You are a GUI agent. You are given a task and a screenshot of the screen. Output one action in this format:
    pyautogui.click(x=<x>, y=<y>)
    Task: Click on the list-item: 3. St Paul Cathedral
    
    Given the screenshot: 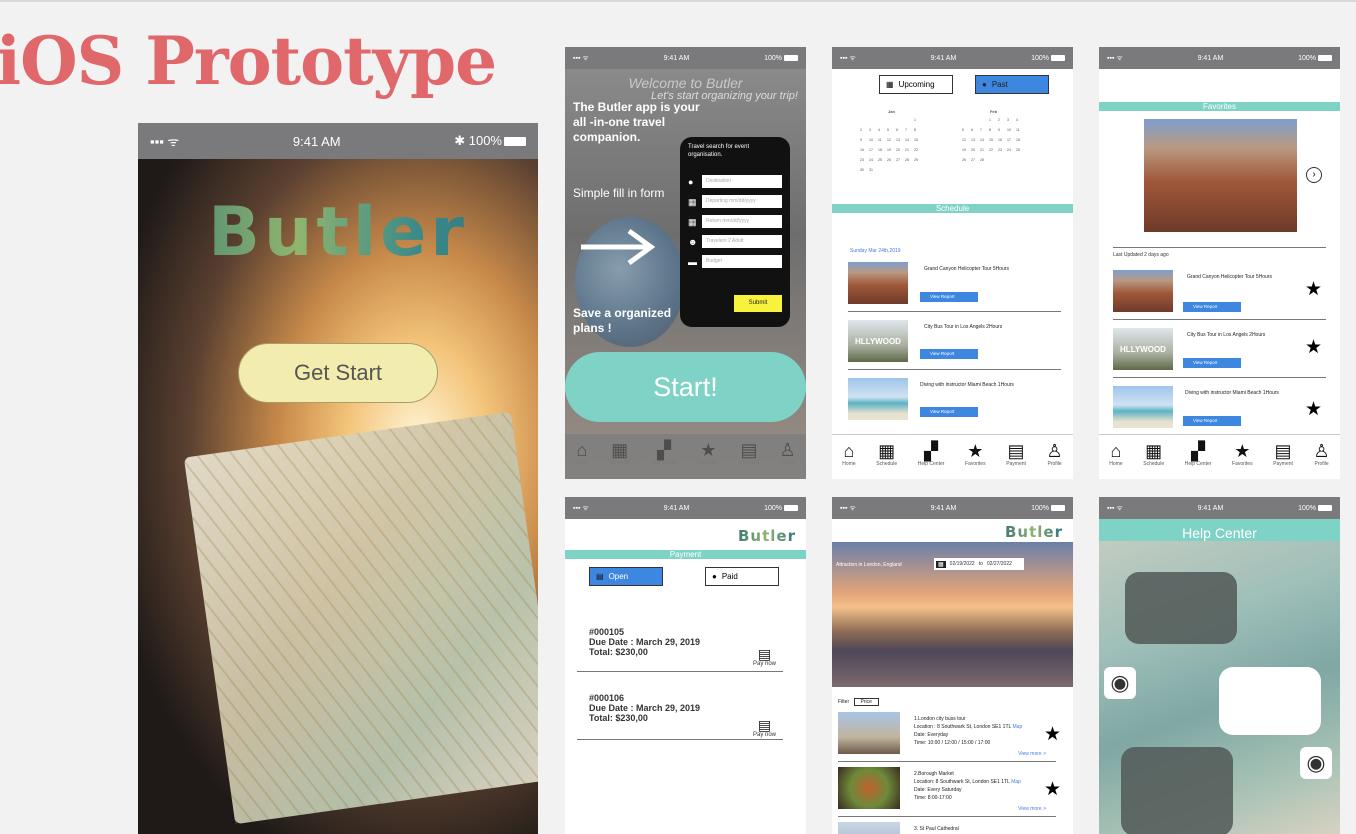 What is the action you would take?
    pyautogui.click(x=947, y=825)
    